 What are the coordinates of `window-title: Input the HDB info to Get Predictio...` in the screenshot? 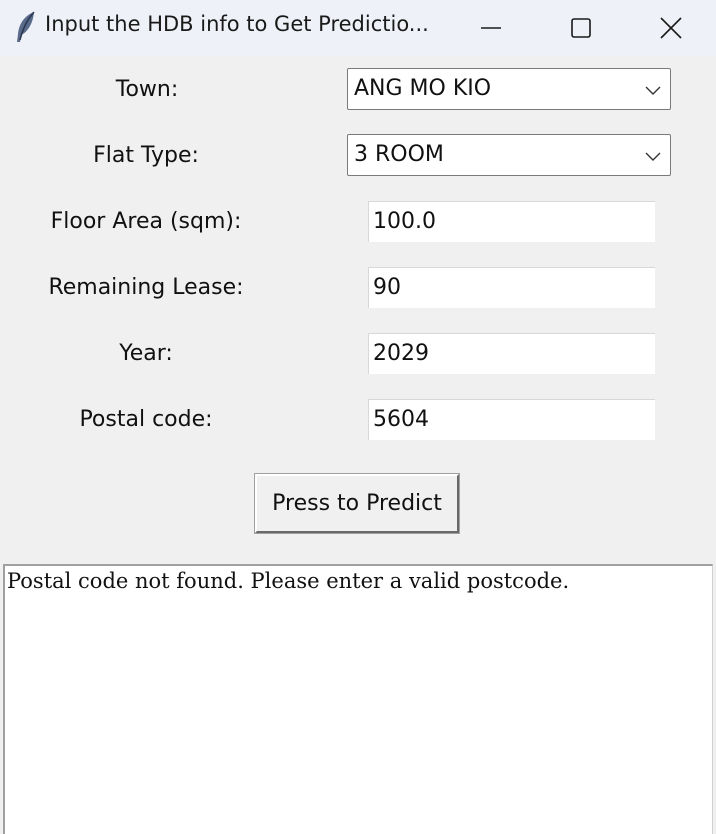 It's located at (237, 24).